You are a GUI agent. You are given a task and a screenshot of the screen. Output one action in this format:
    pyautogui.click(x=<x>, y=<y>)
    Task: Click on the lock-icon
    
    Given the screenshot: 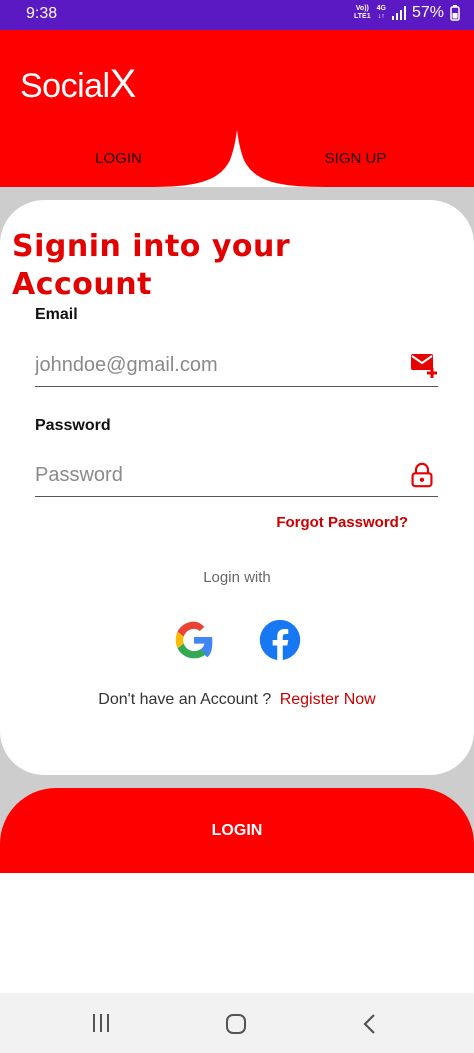 What is the action you would take?
    pyautogui.click(x=422, y=475)
    